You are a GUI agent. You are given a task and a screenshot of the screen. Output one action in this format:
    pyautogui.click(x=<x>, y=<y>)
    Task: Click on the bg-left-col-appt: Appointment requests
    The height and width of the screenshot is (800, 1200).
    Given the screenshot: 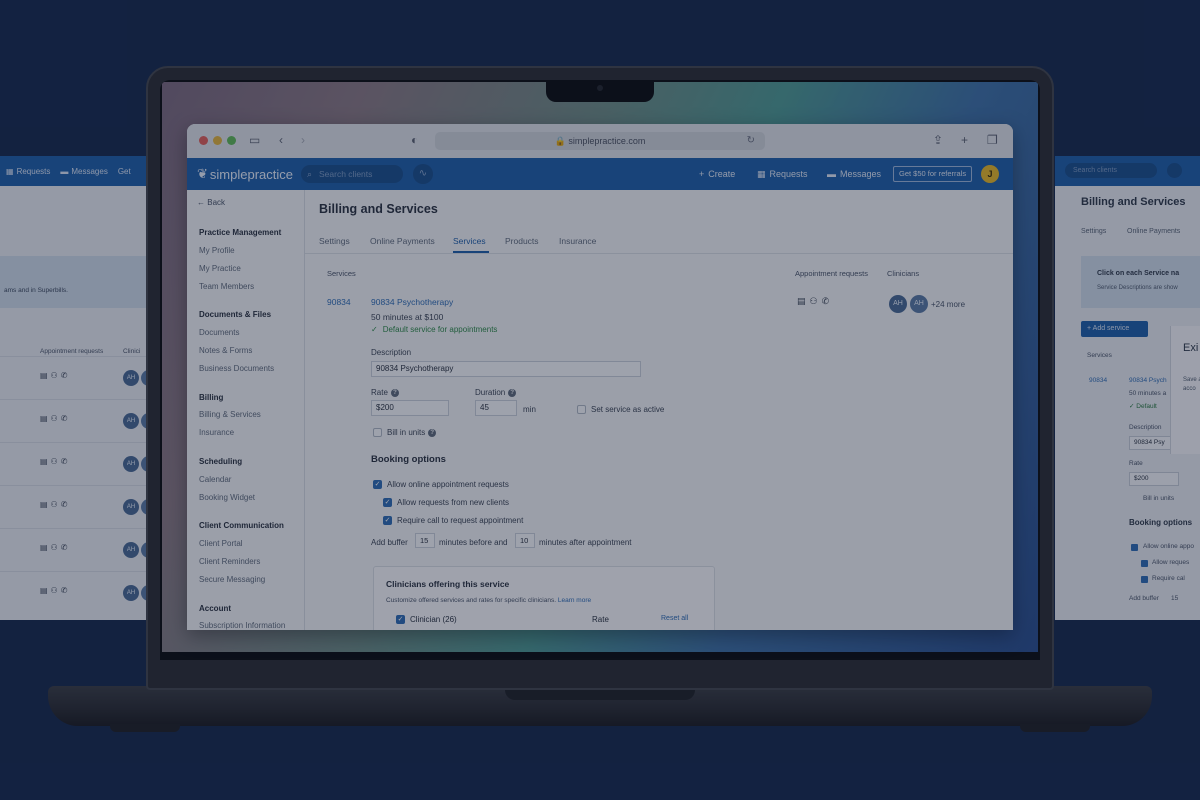 What is the action you would take?
    pyautogui.click(x=72, y=351)
    